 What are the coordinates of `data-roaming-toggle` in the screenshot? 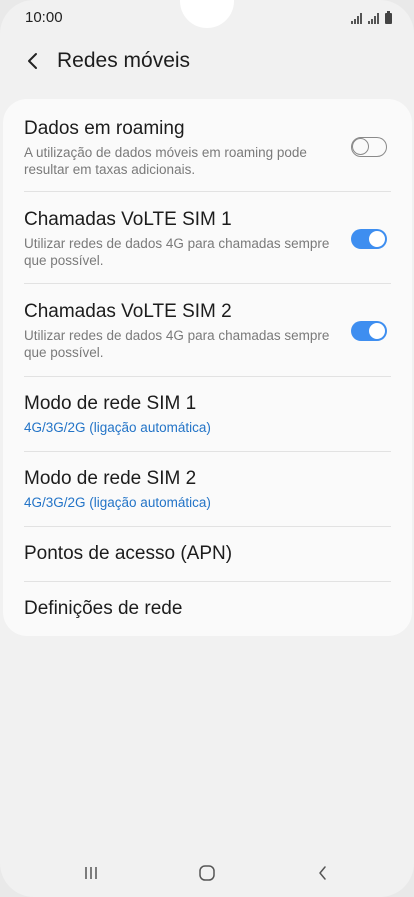 It's located at (369, 147).